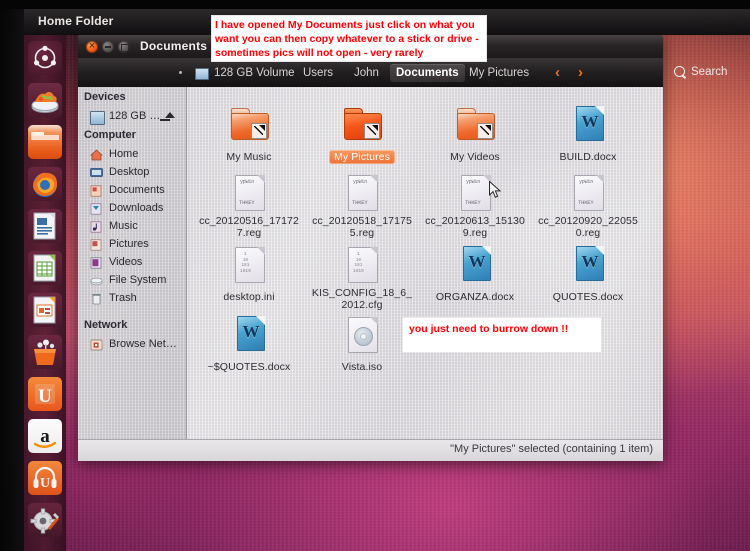 Image resolution: width=750 pixels, height=551 pixels. Describe the element at coordinates (132, 72) in the screenshot. I see `sidebar-header-pad` at that location.